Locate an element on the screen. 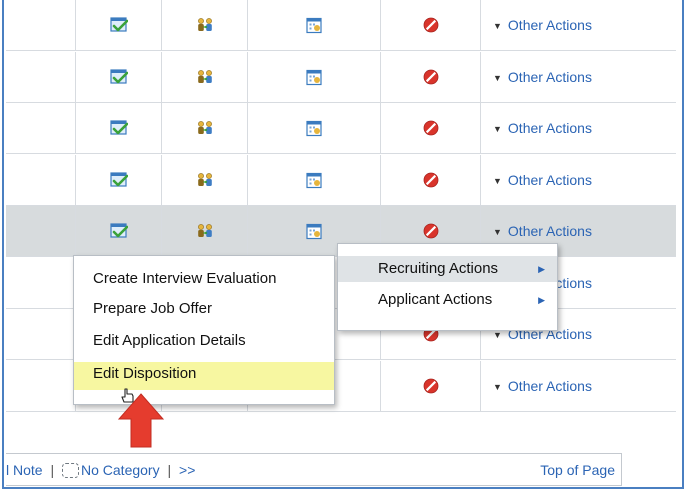 The height and width of the screenshot is (491, 686). menu-item-edit-application-details: Edit Application Details is located at coordinates (204, 341).